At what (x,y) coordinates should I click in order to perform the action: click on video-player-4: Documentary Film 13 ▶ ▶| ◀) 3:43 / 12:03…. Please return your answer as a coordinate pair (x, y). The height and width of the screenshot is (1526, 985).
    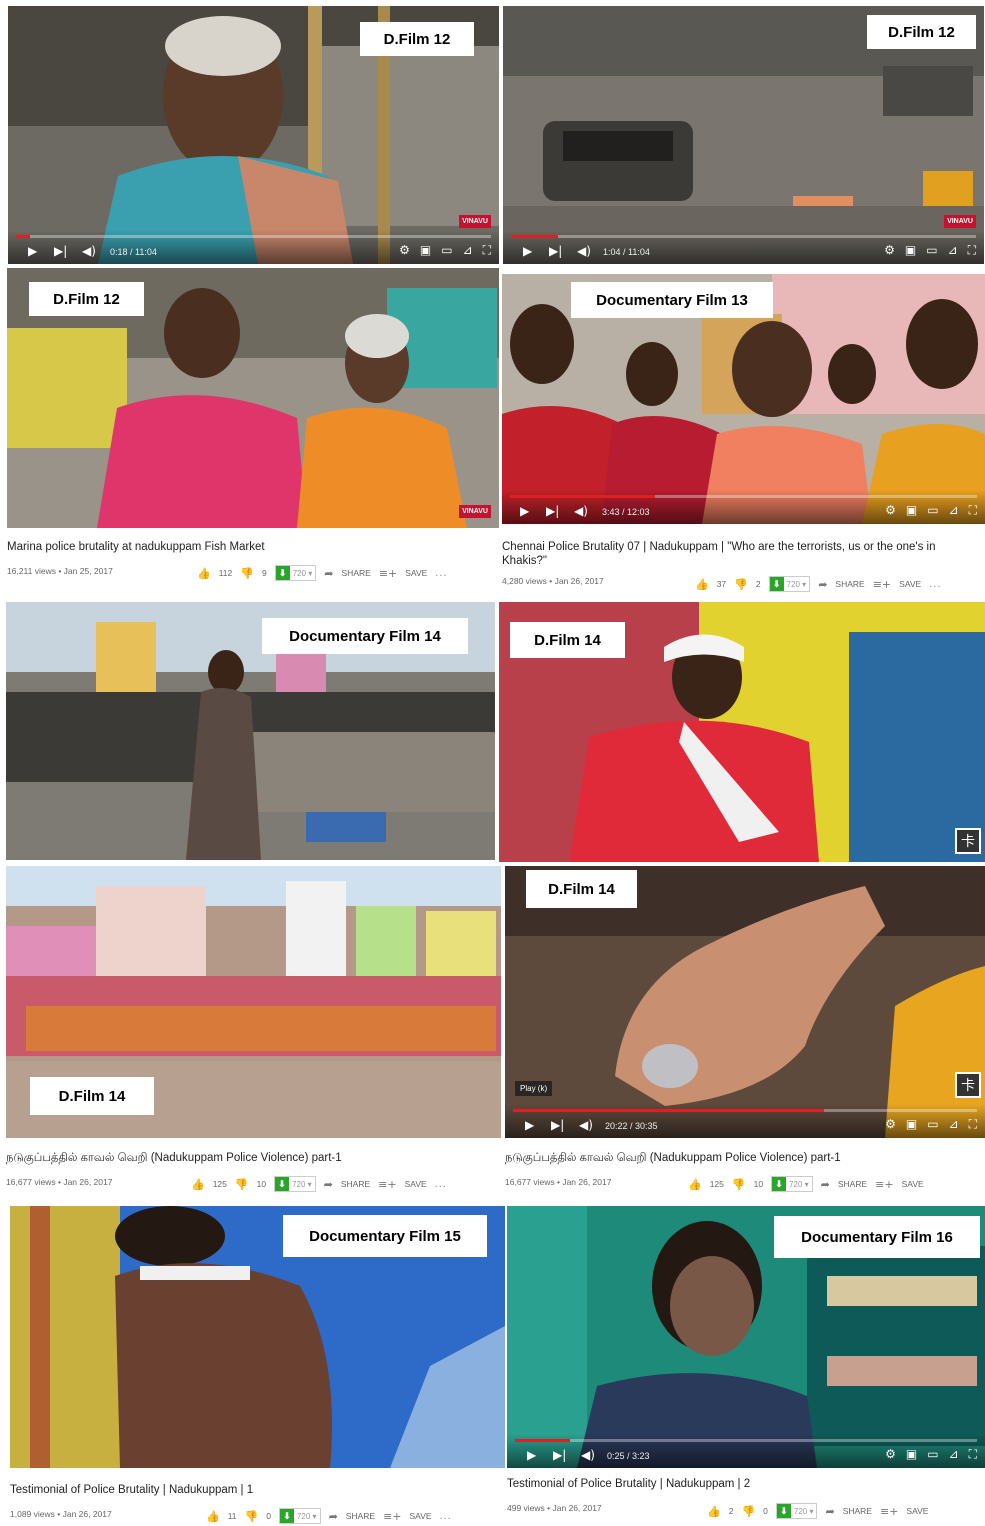
    Looking at the image, I should click on (743, 399).